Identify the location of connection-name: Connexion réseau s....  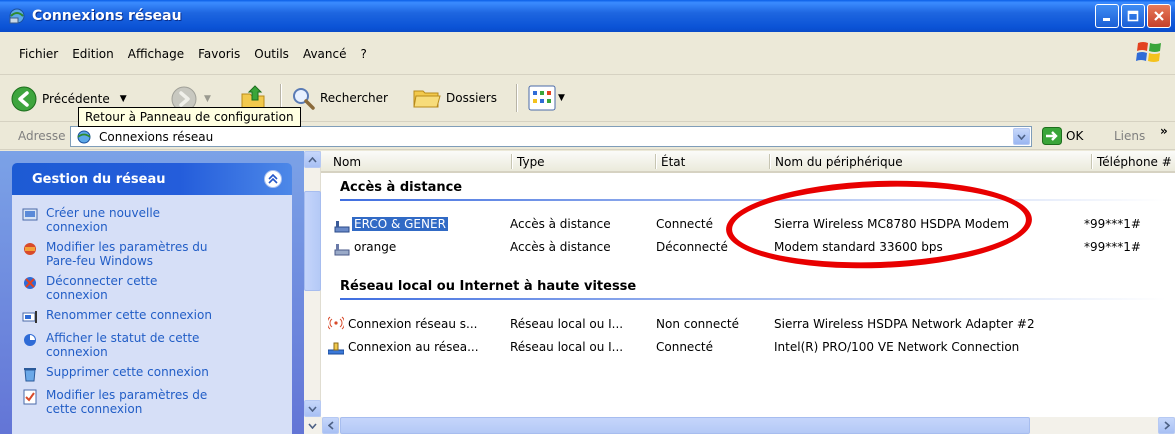
(413, 324).